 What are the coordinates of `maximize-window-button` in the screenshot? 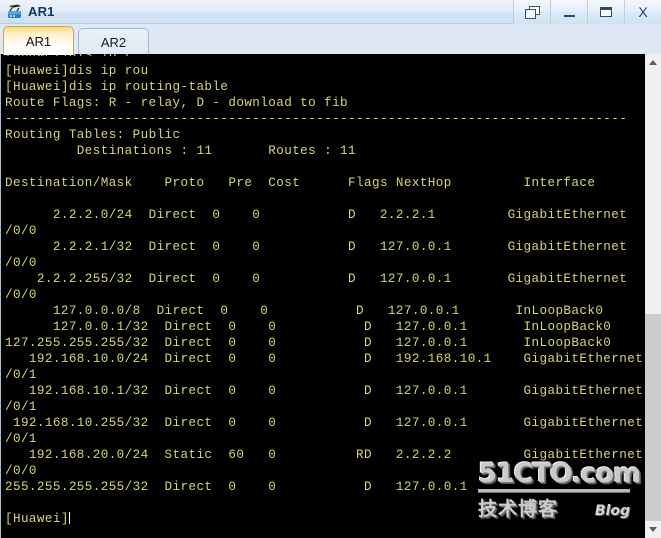 It's located at (605, 12).